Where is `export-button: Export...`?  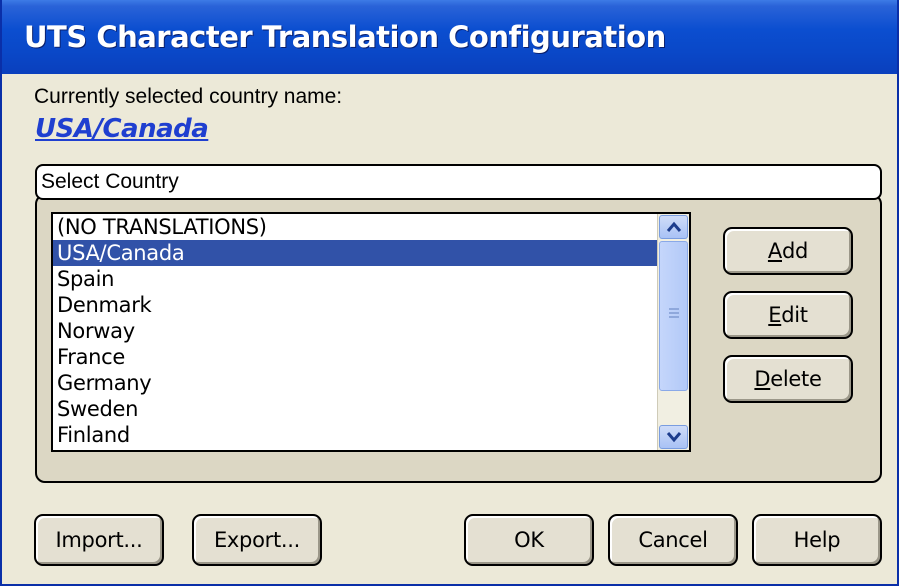 export-button: Export... is located at coordinates (257, 540).